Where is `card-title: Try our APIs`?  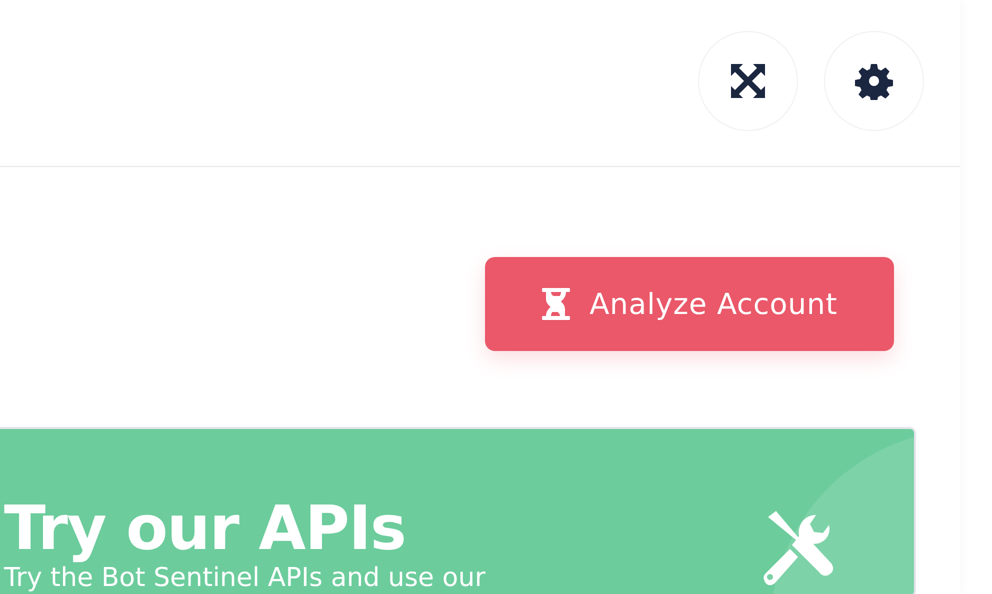 card-title: Try our APIs is located at coordinates (205, 529).